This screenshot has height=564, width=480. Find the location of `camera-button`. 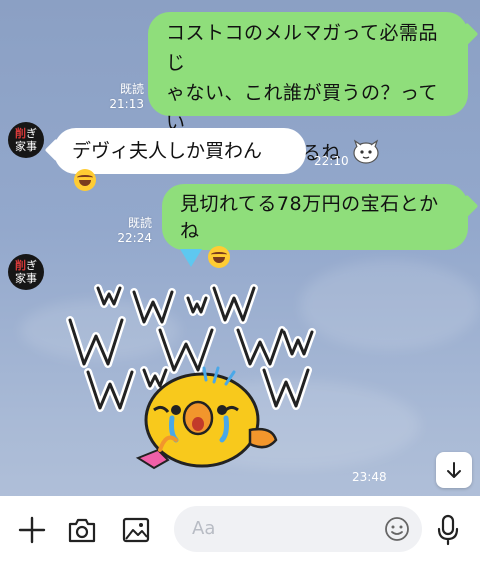

camera-button is located at coordinates (82, 530).